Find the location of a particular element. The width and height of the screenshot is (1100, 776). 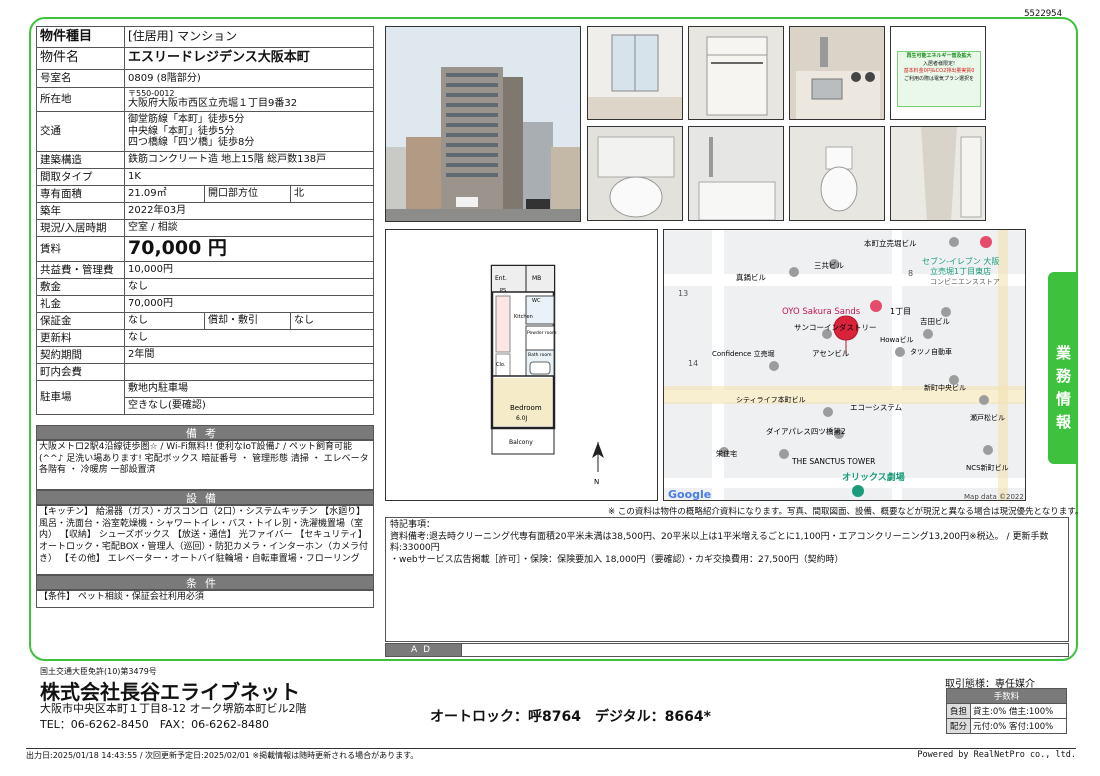

plan-label: PS is located at coordinates (503, 291).